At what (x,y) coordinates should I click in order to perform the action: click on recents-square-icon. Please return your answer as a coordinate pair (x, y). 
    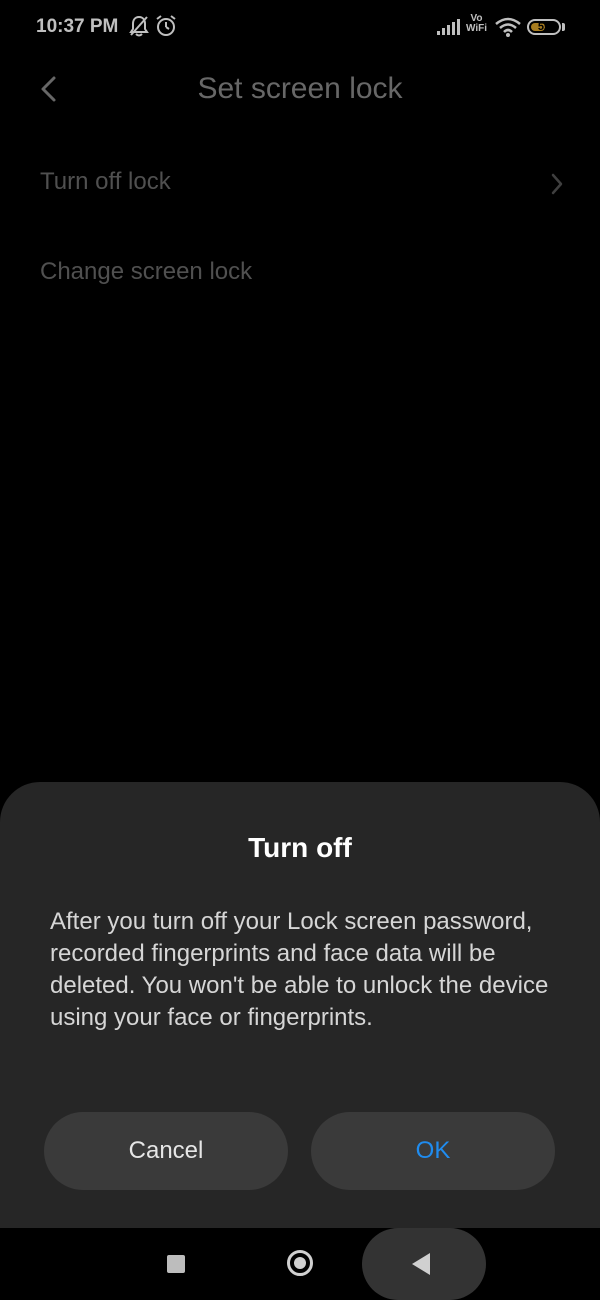
    Looking at the image, I should click on (176, 1264).